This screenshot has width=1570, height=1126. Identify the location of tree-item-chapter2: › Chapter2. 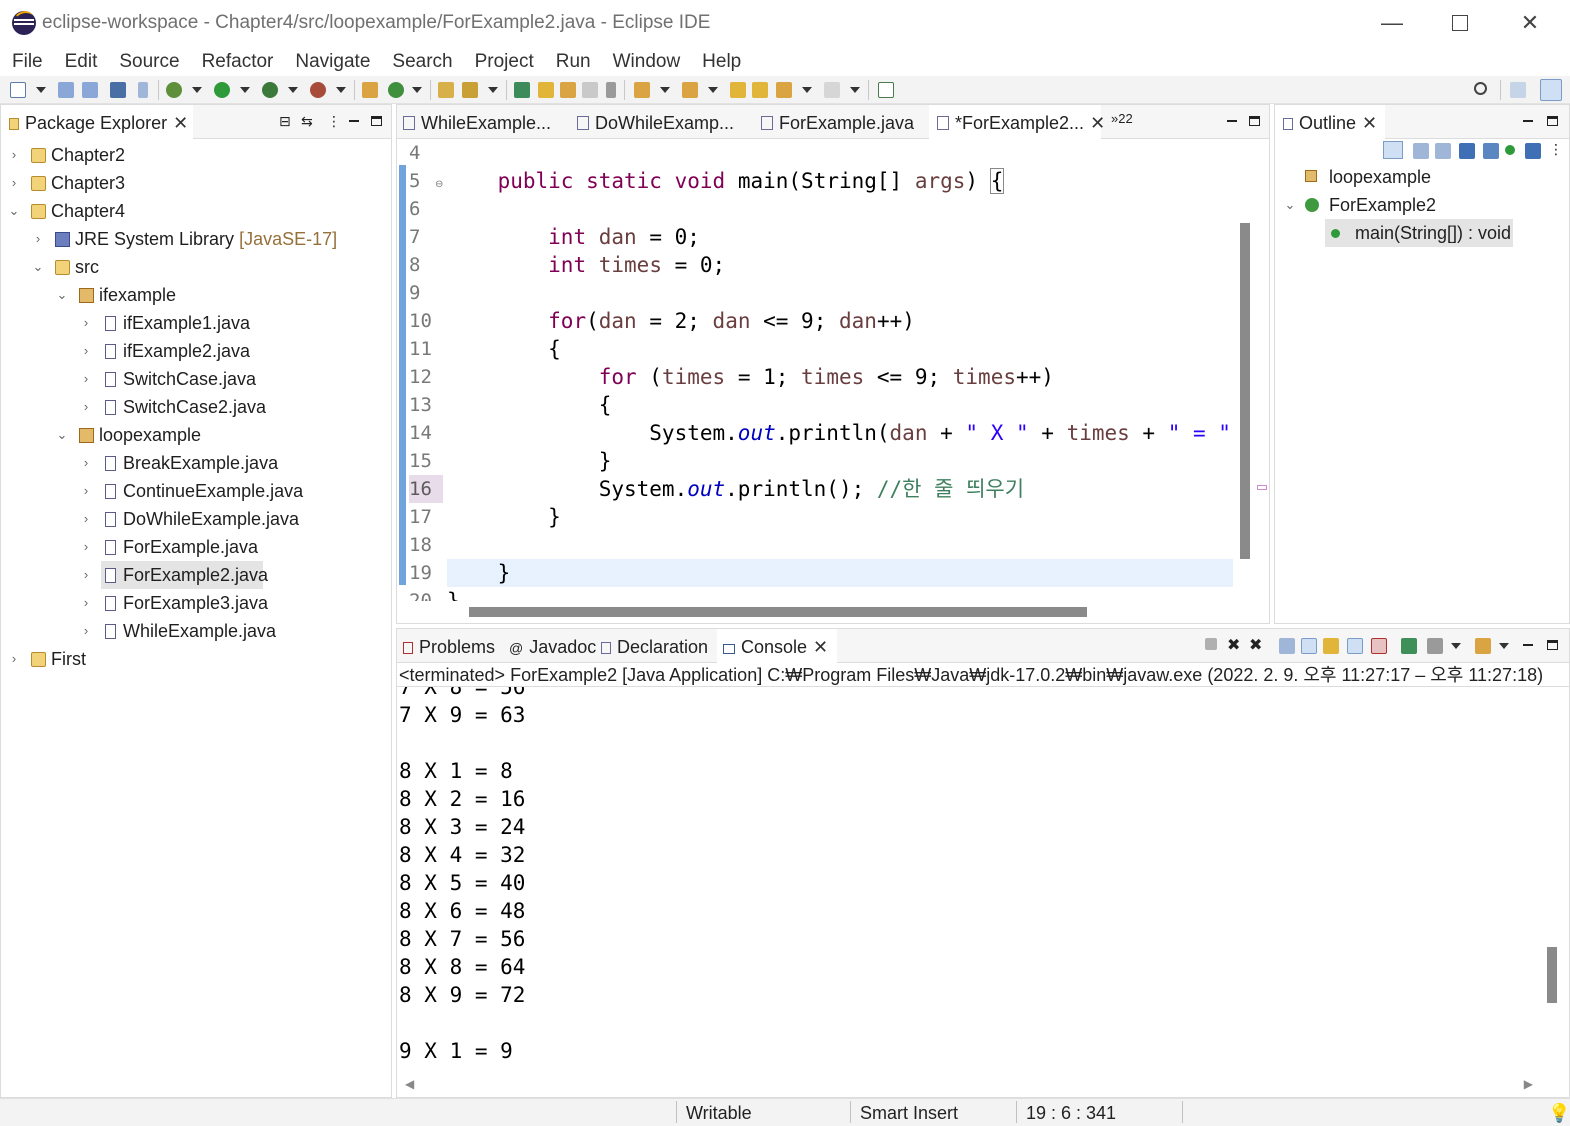
(196, 155).